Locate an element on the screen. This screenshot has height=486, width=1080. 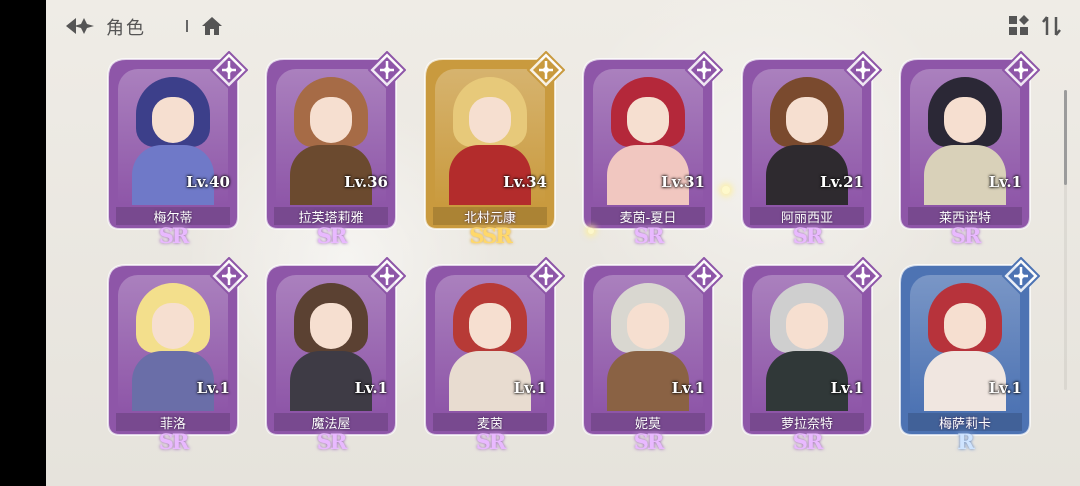
top-bar: 角色 is located at coordinates (563, 26).